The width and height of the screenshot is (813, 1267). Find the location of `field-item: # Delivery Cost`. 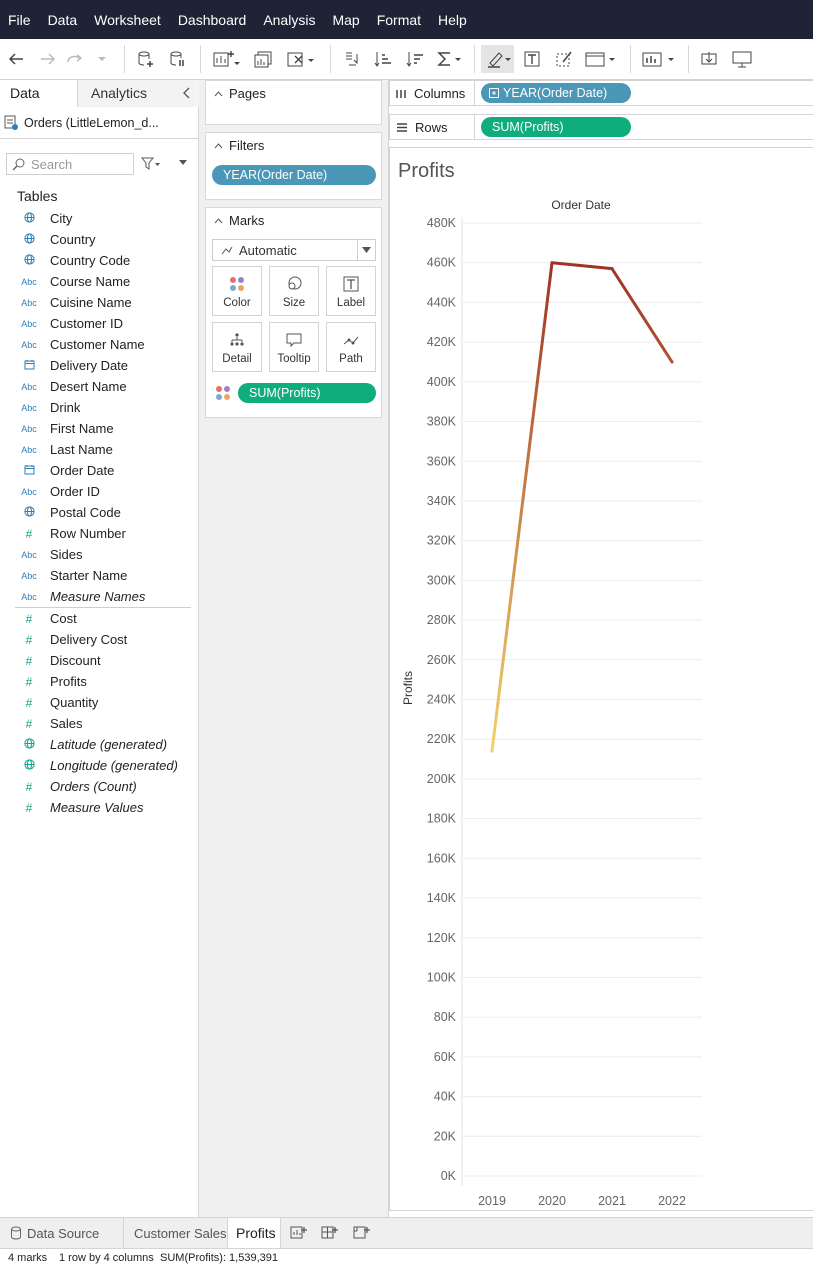

field-item: # Delivery Cost is located at coordinates (99, 639).